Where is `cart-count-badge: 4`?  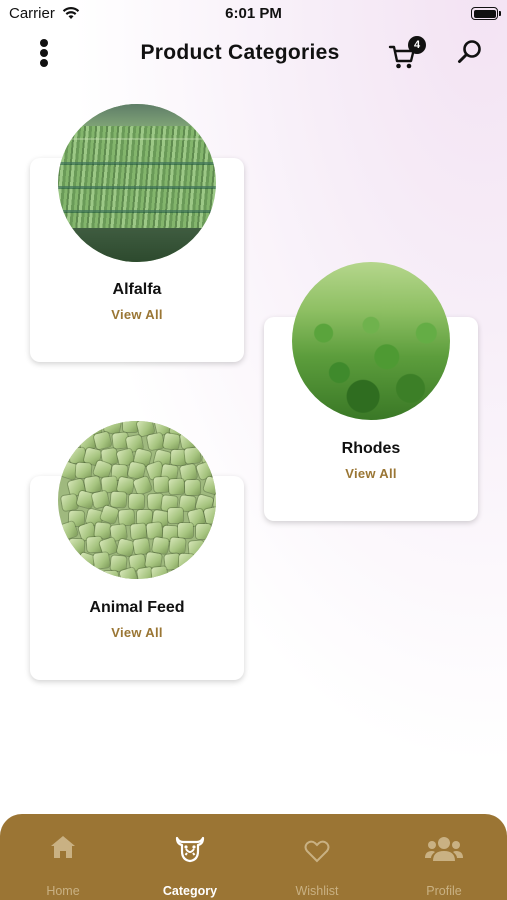 cart-count-badge: 4 is located at coordinates (417, 45).